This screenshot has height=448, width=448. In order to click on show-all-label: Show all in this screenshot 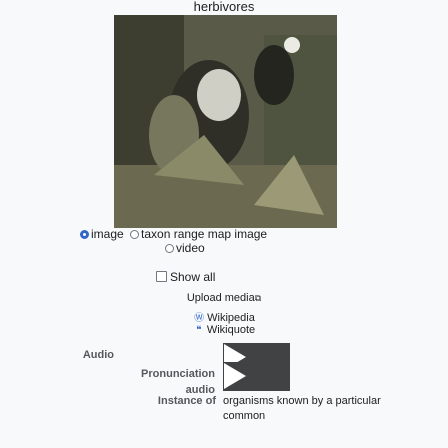, I will do `click(193, 277)`.